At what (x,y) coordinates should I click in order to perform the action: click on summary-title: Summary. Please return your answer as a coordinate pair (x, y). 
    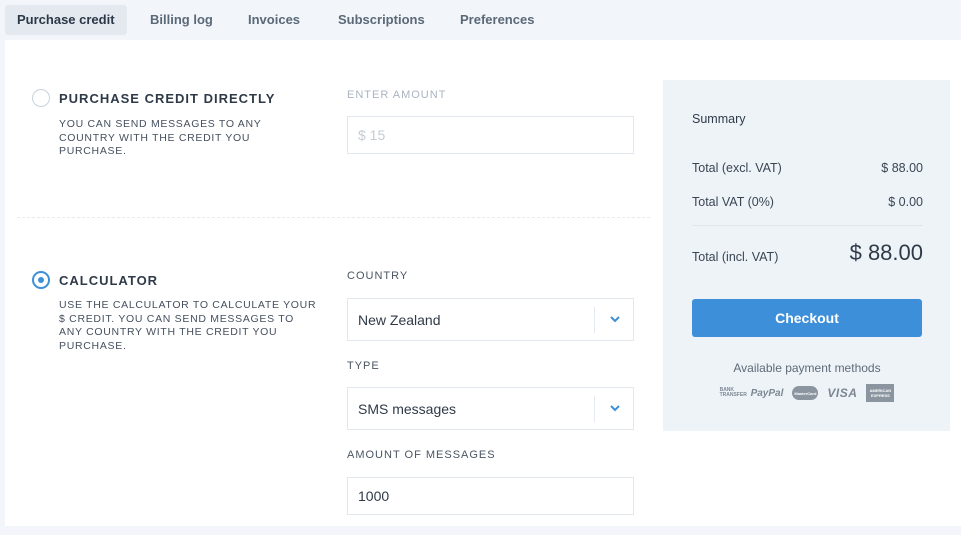
    Looking at the image, I should click on (719, 119).